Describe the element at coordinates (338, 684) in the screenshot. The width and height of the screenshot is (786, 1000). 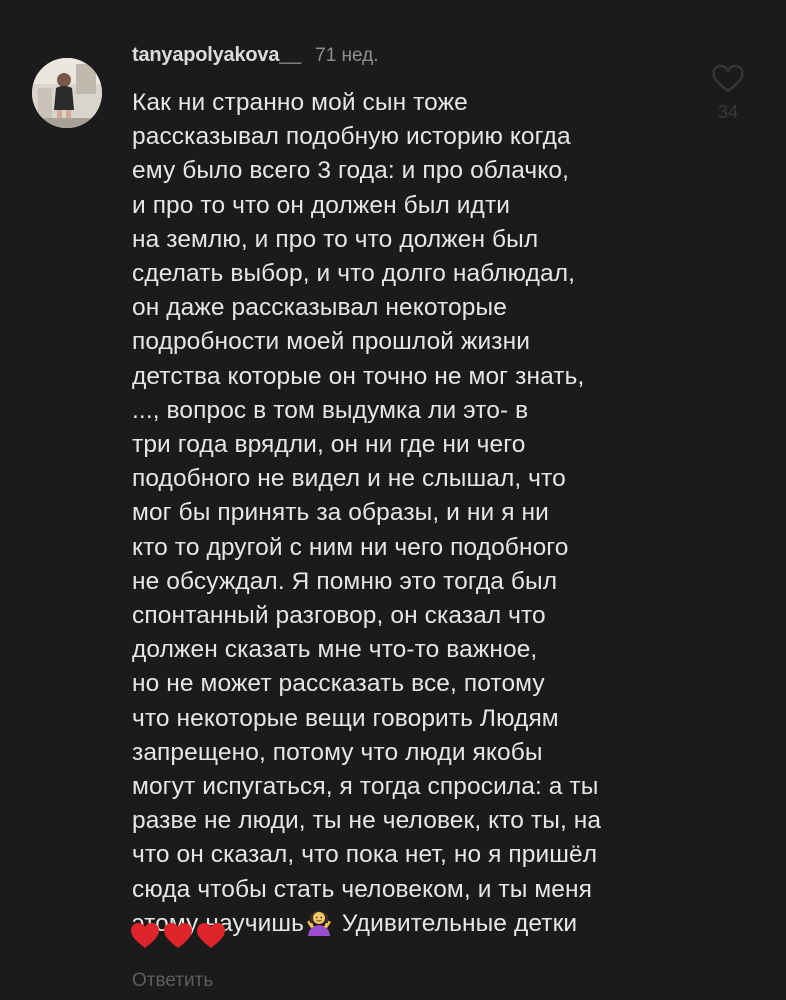
I see `comment-line: но не может рассказать все, потому` at that location.